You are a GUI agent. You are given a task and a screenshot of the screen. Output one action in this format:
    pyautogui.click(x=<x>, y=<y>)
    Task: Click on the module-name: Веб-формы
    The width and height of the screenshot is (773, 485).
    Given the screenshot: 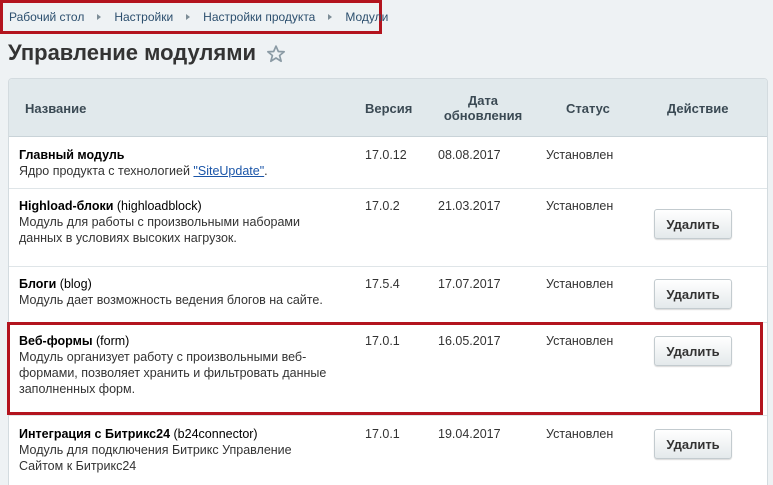 What is the action you would take?
    pyautogui.click(x=56, y=341)
    